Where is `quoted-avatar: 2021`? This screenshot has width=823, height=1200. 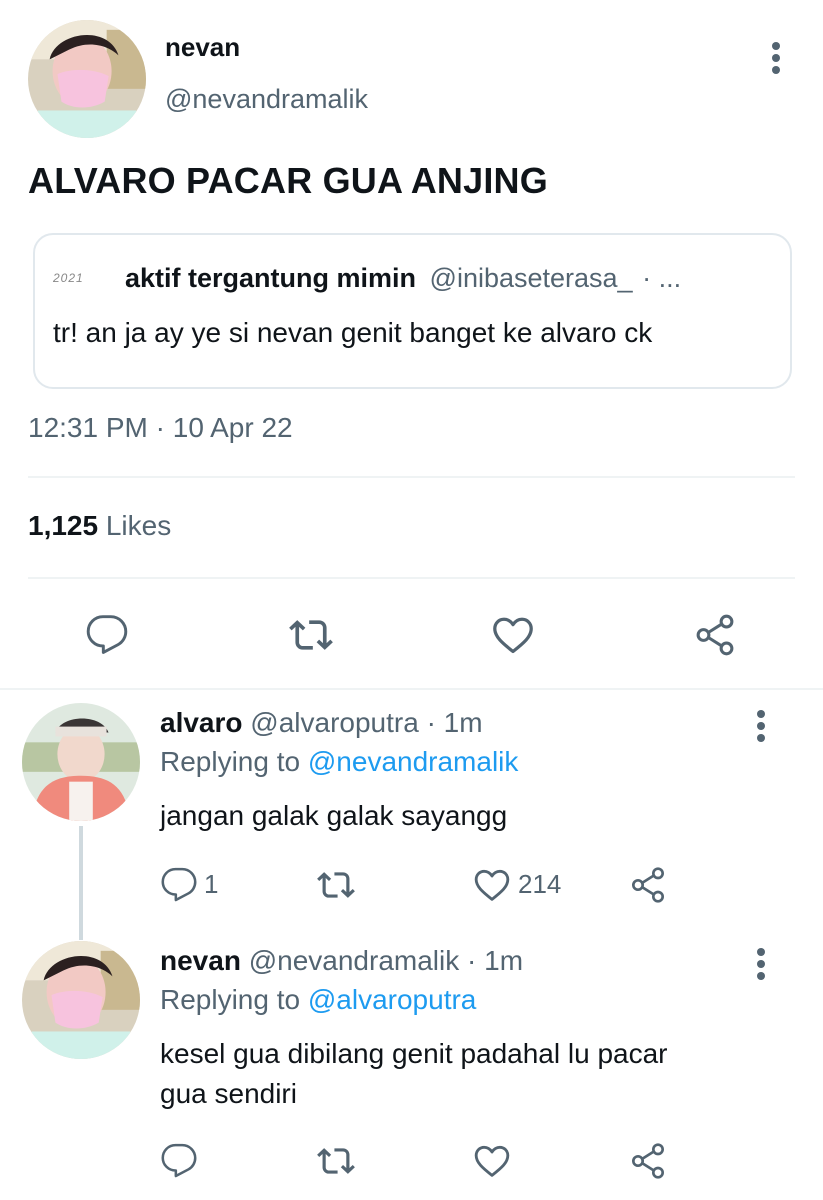
quoted-avatar: 2021 is located at coordinates (68, 278).